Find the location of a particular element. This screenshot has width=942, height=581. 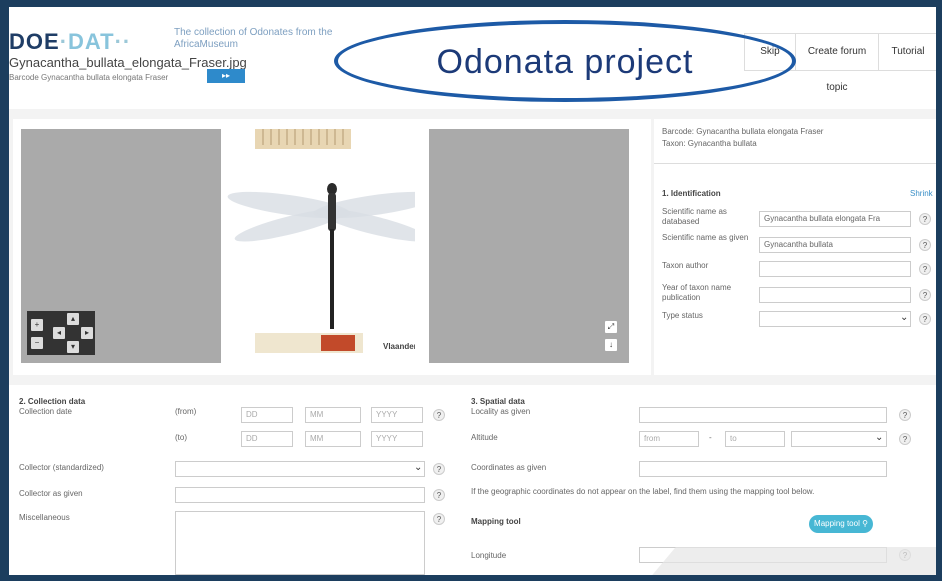

pan-controls: + − ▴ ◂ ▸ ▾ is located at coordinates (61, 333).